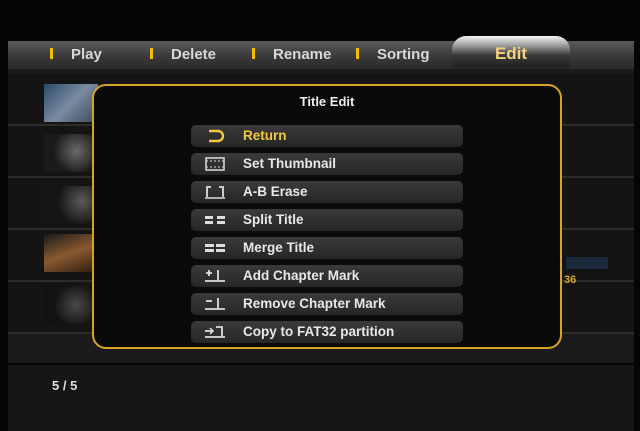  What do you see at coordinates (327, 192) in the screenshot?
I see `option-ab-erase: A-B Erase` at bounding box center [327, 192].